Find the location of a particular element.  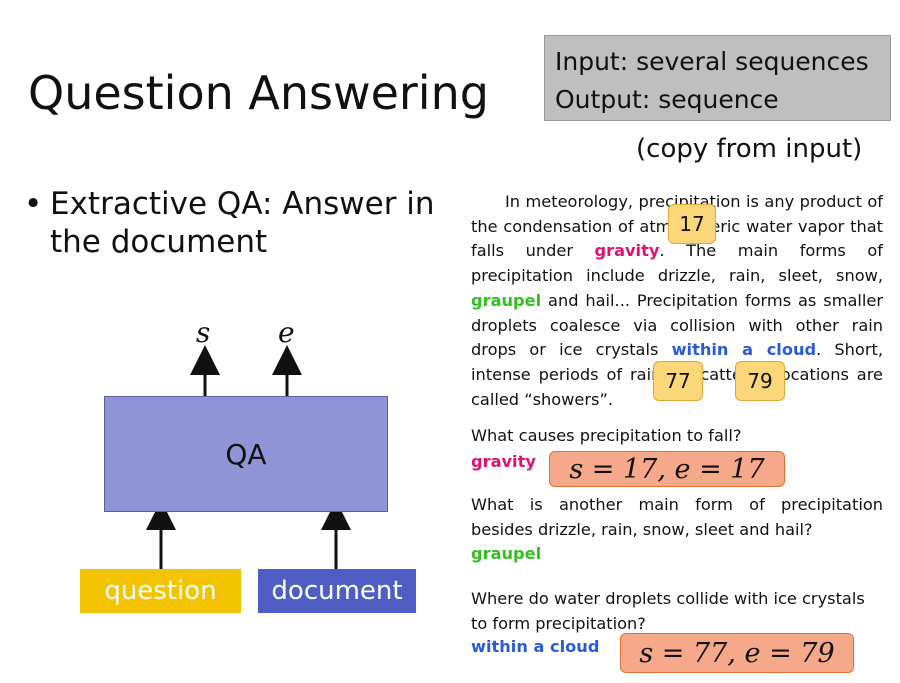

answer-highlight-gravity: gravity is located at coordinates (627, 251).